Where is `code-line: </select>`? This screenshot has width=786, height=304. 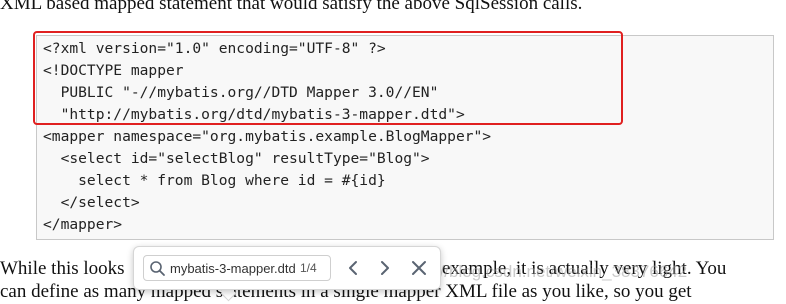
code-line: </select> is located at coordinates (91, 202).